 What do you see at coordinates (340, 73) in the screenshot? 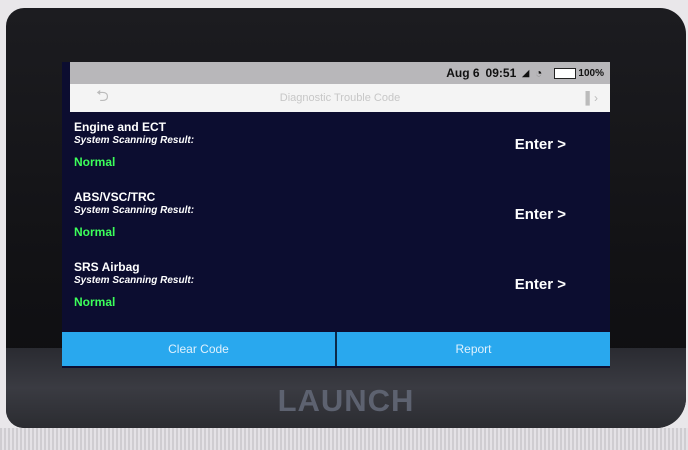
I see `status-bar: Aug 6 09:51 ◢ ◔ 100%` at bounding box center [340, 73].